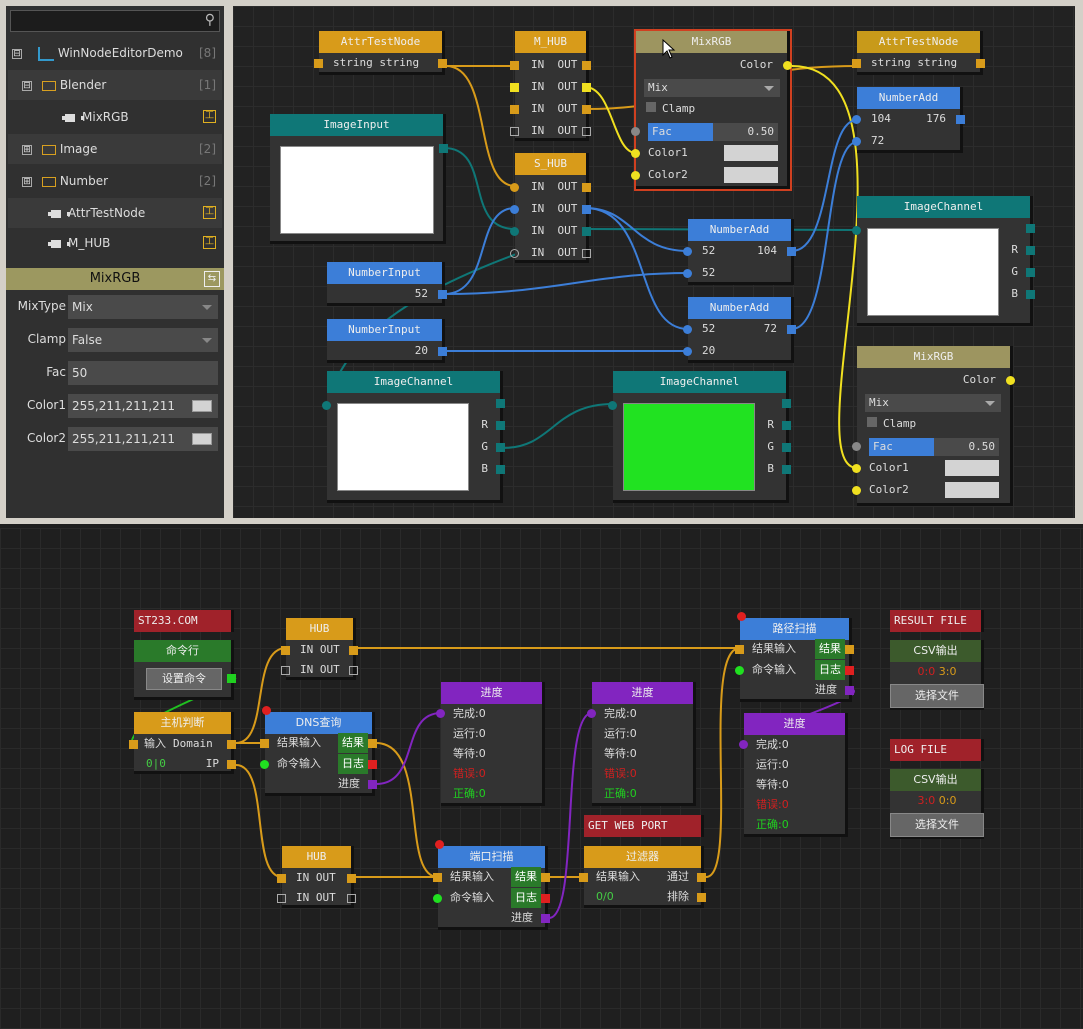 The height and width of the screenshot is (1029, 1083). Describe the element at coordinates (115, 21) in the screenshot. I see `search-input: ⚲` at that location.